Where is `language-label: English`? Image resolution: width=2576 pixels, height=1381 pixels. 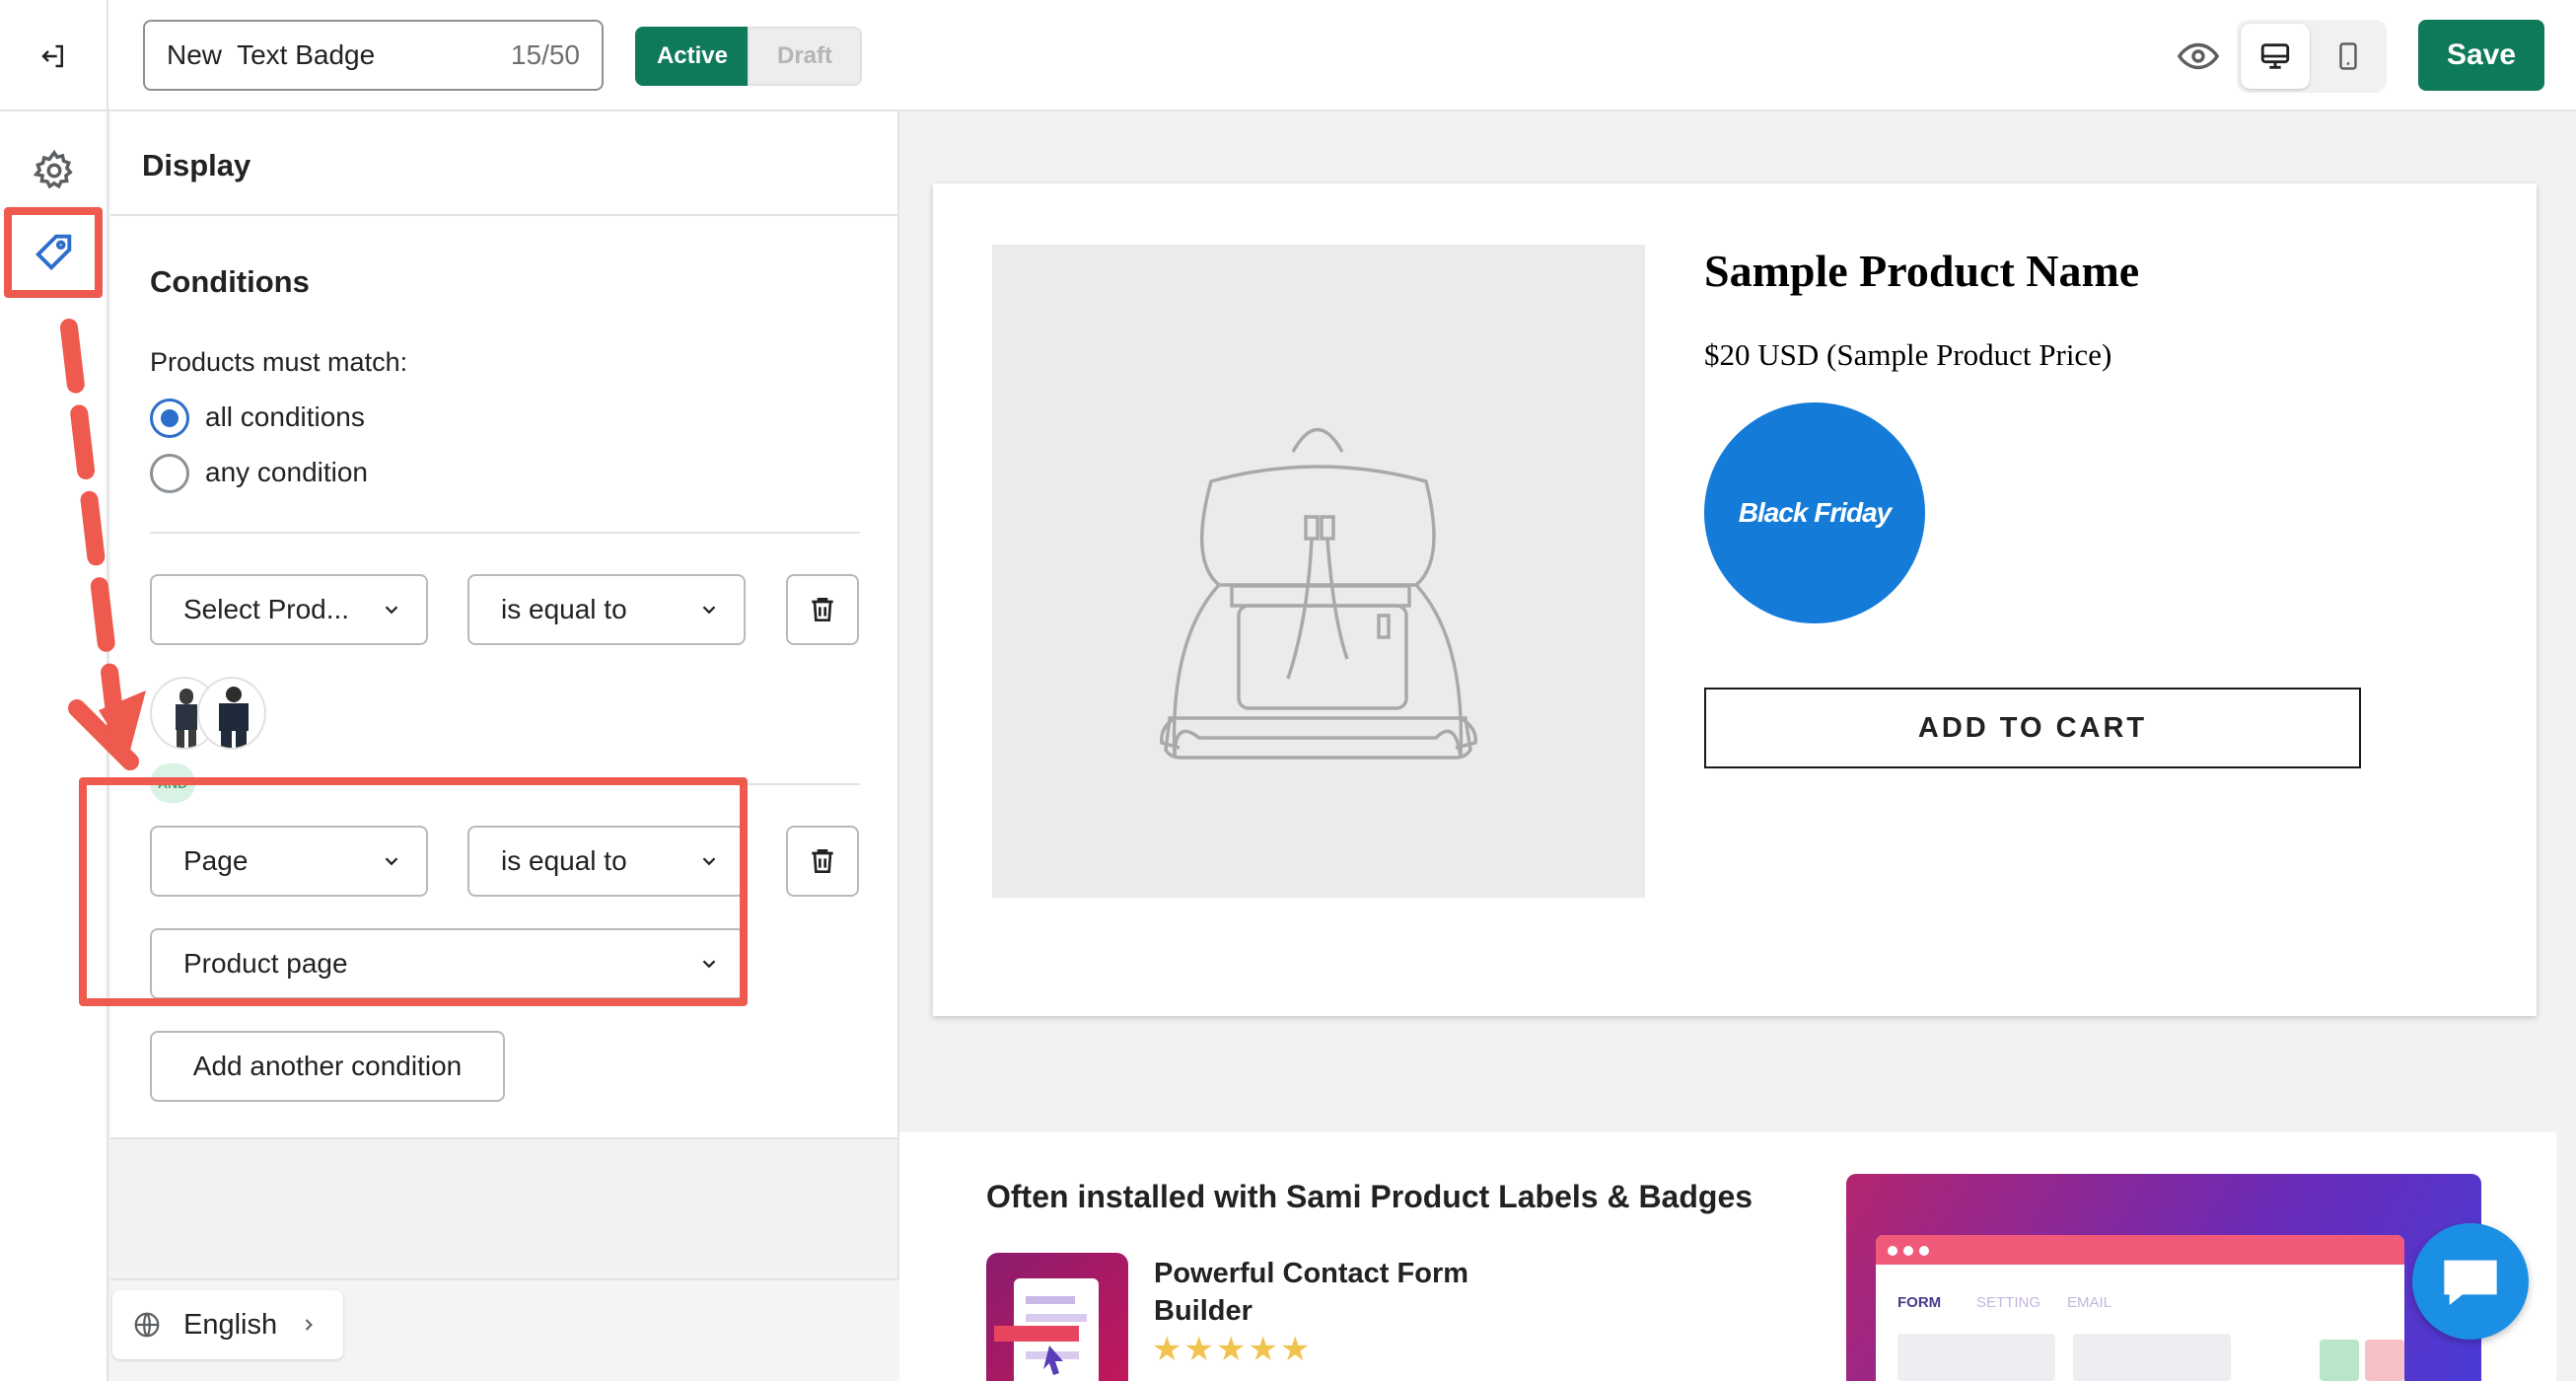
language-label: English is located at coordinates (230, 1324).